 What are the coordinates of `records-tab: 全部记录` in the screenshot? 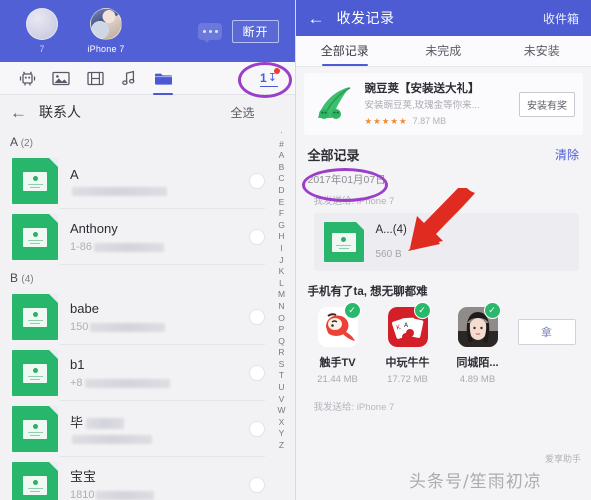 It's located at (345, 51).